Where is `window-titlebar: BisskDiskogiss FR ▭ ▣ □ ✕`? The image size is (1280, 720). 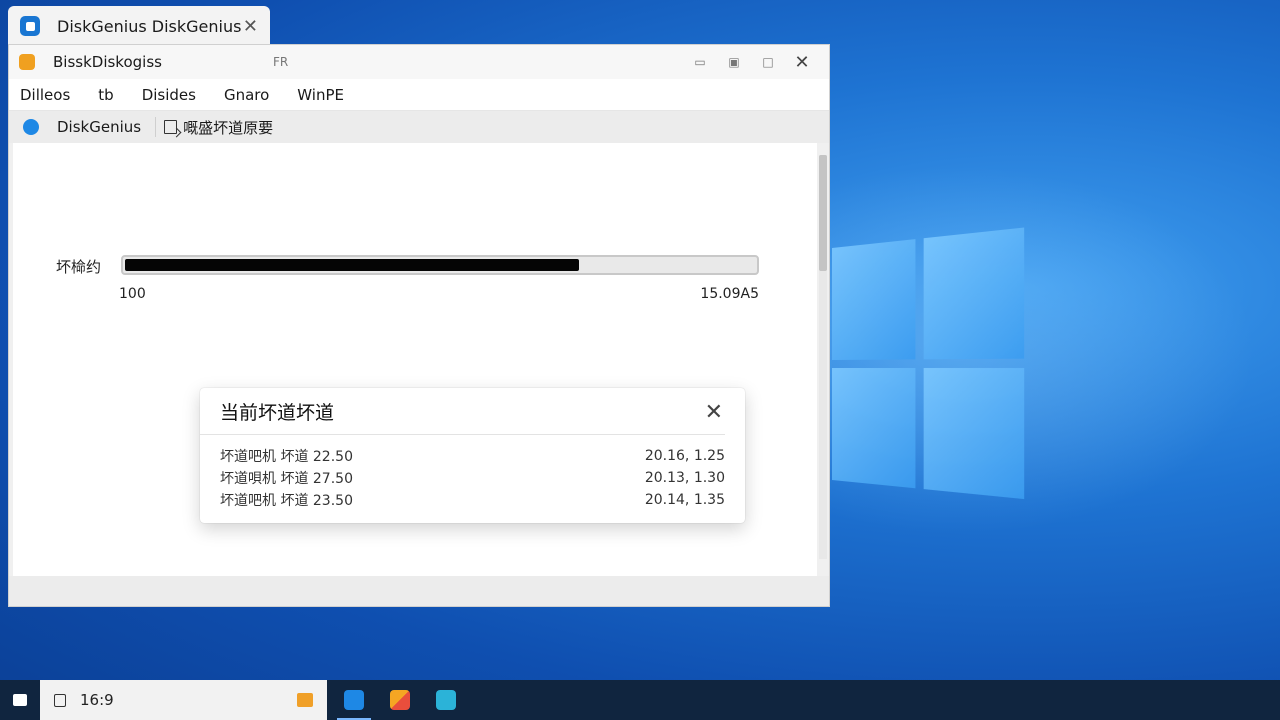
window-titlebar: BisskDiskogiss FR ▭ ▣ □ ✕ is located at coordinates (419, 62).